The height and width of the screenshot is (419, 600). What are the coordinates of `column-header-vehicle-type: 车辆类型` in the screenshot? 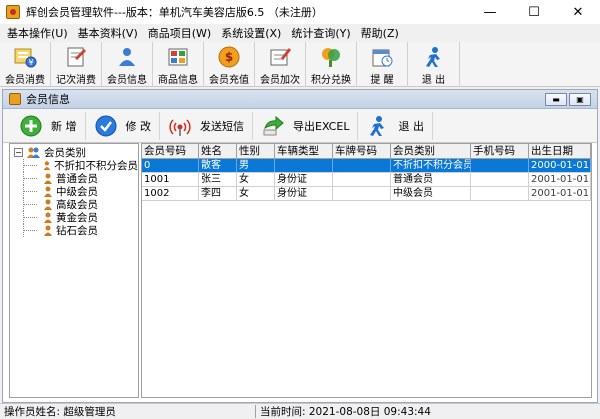 It's located at (304, 151).